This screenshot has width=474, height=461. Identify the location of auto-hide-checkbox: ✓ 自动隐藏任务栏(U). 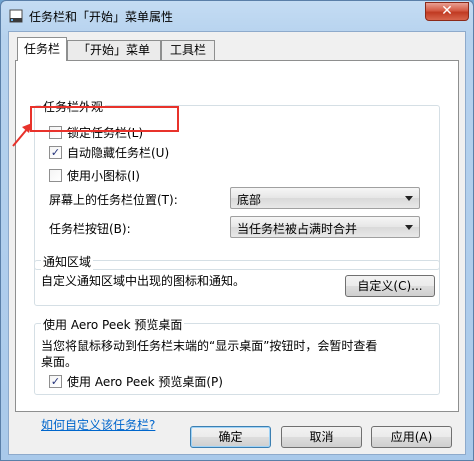
(109, 152).